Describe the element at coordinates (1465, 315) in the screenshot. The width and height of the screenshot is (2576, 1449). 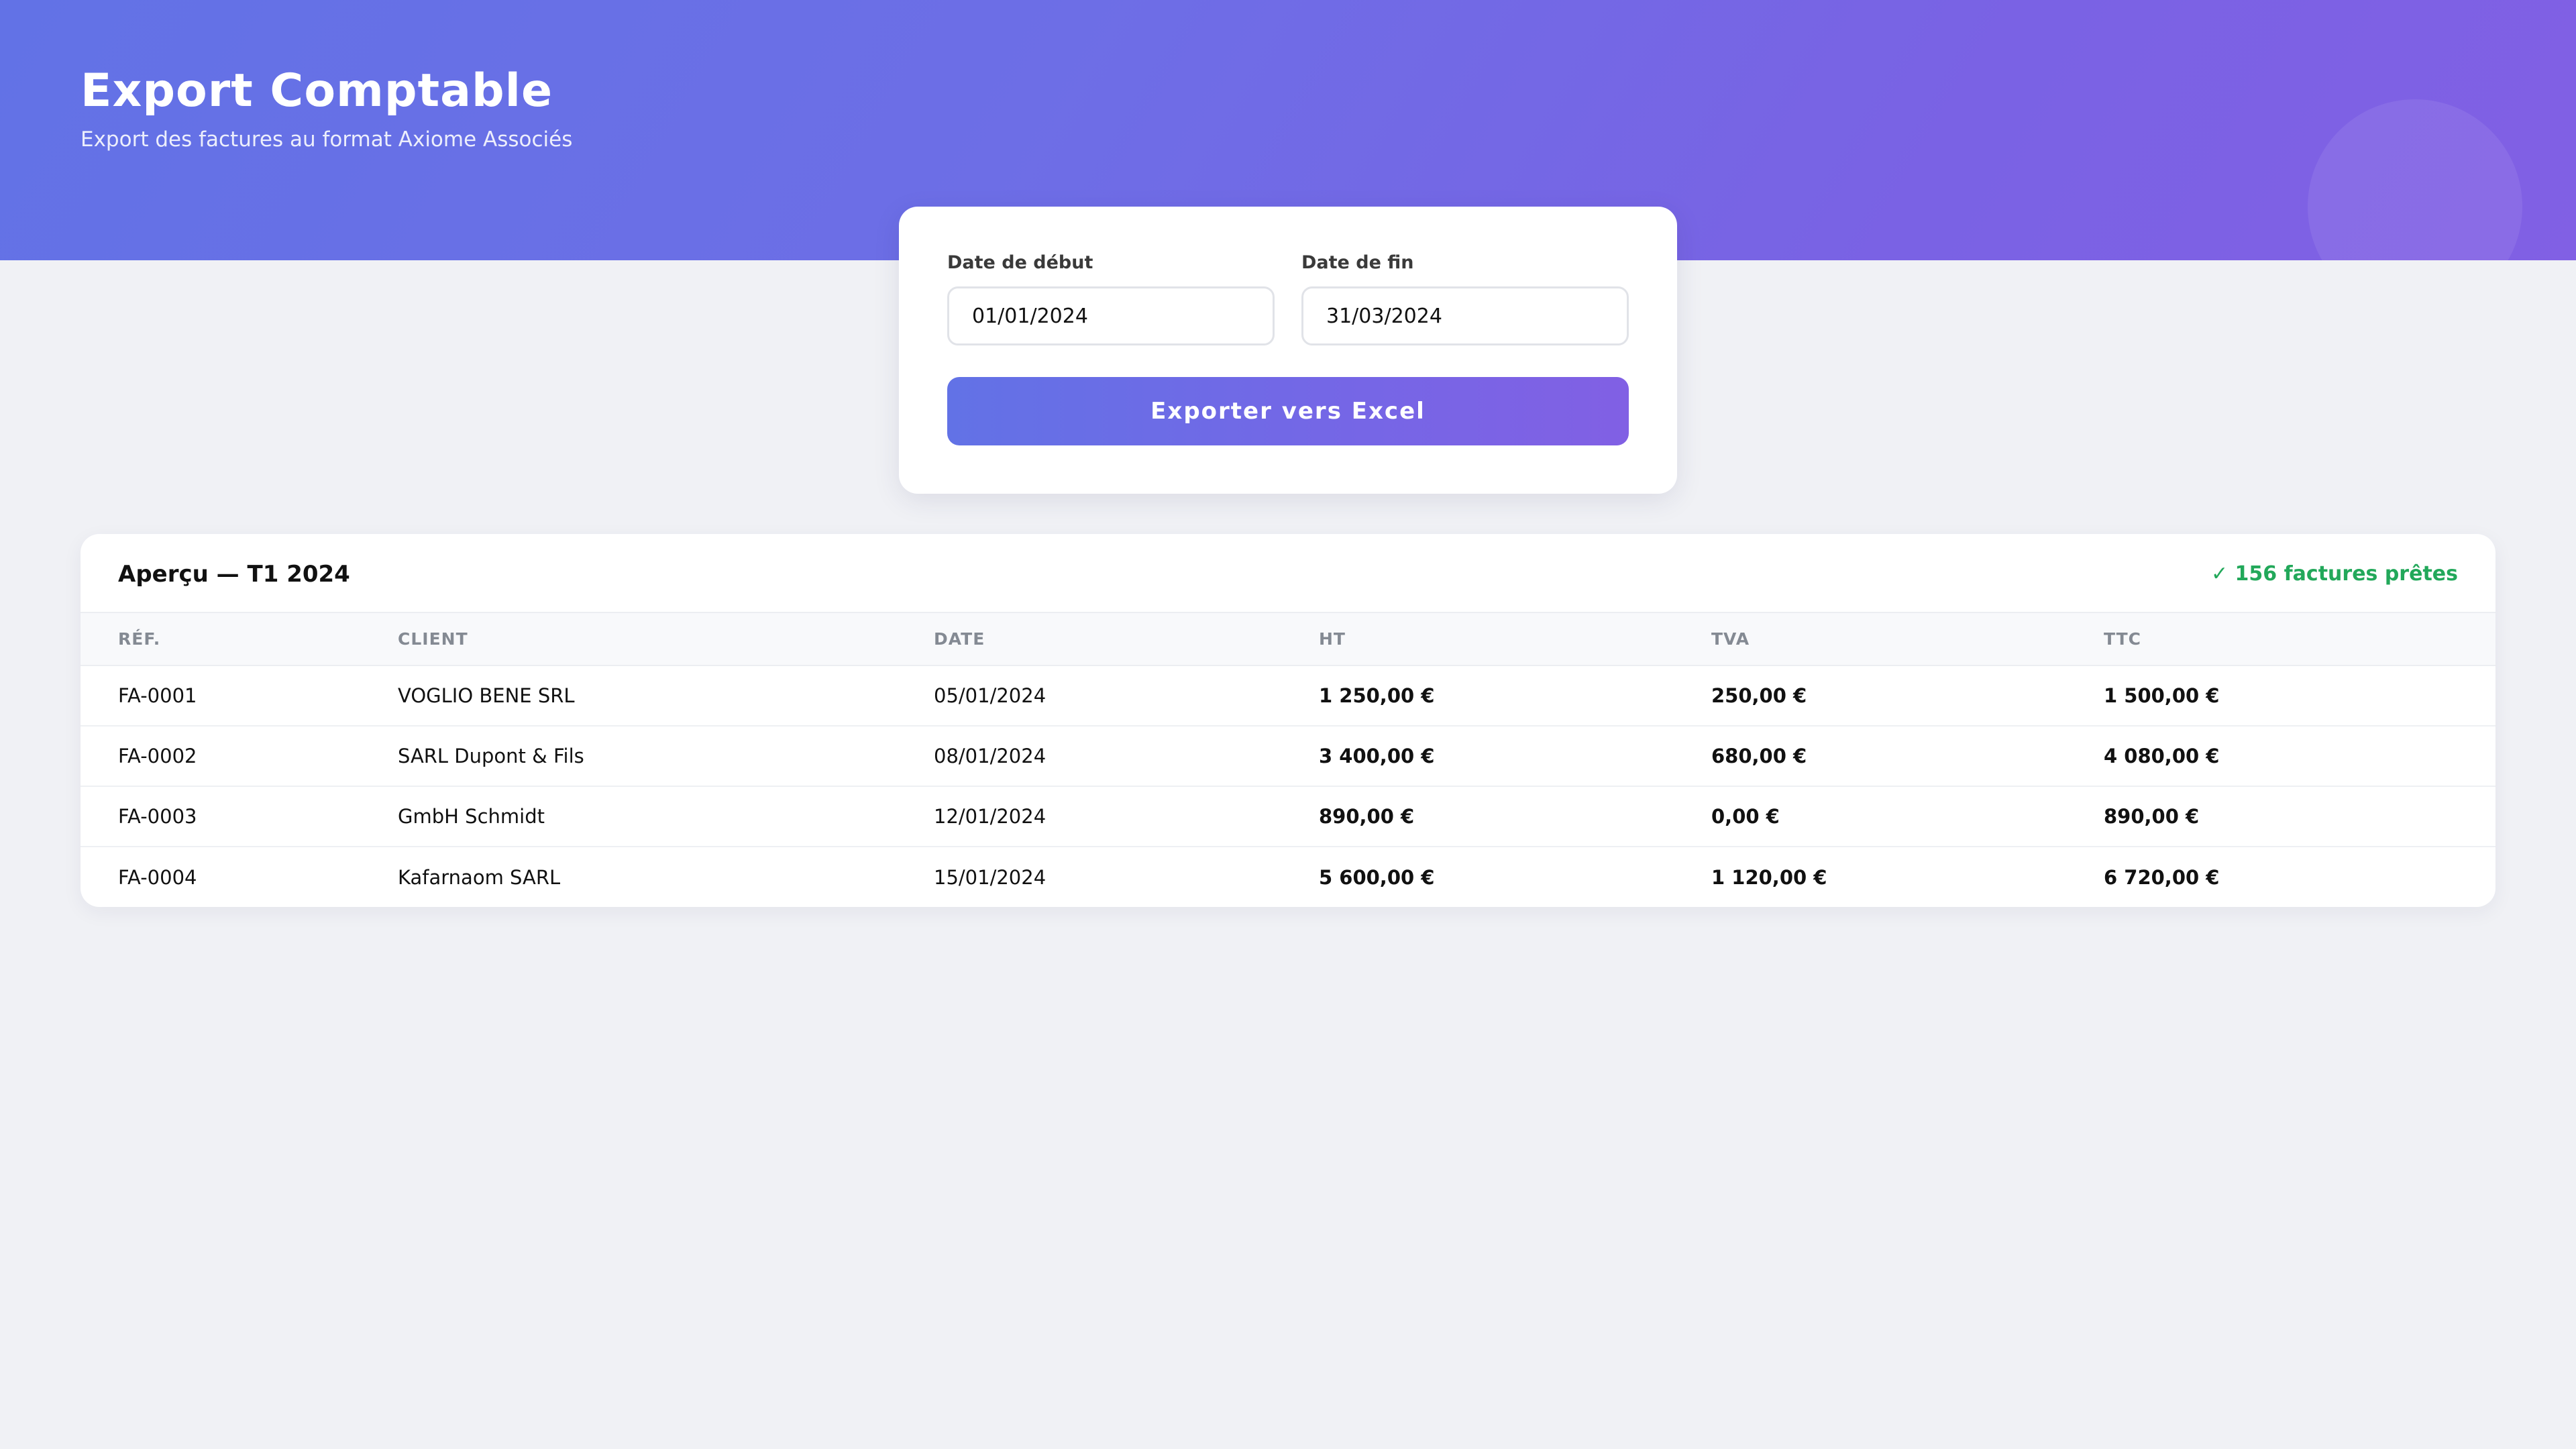
I see `end-date-input` at that location.